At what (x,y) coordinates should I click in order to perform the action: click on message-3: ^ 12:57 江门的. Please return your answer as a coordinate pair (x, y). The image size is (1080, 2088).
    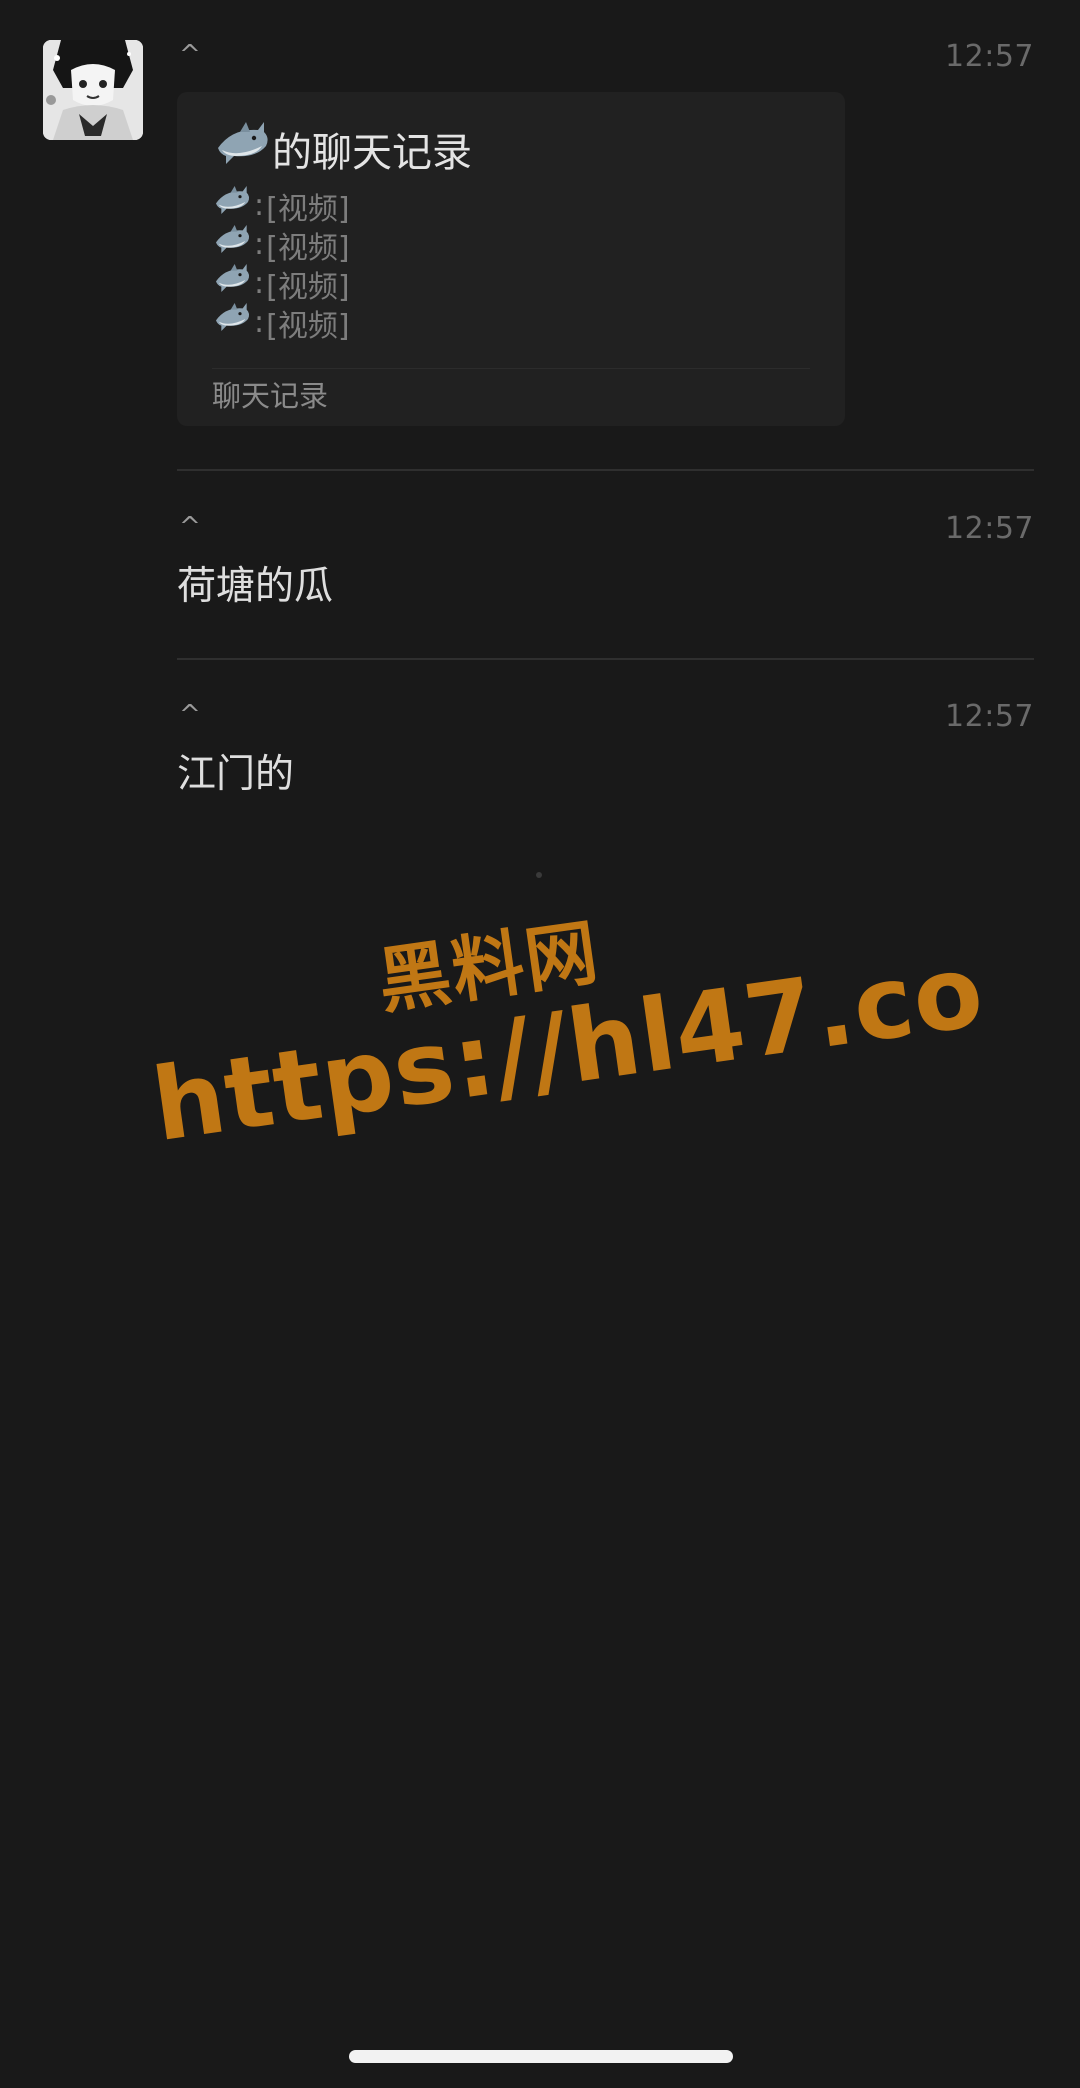
    Looking at the image, I should click on (605, 755).